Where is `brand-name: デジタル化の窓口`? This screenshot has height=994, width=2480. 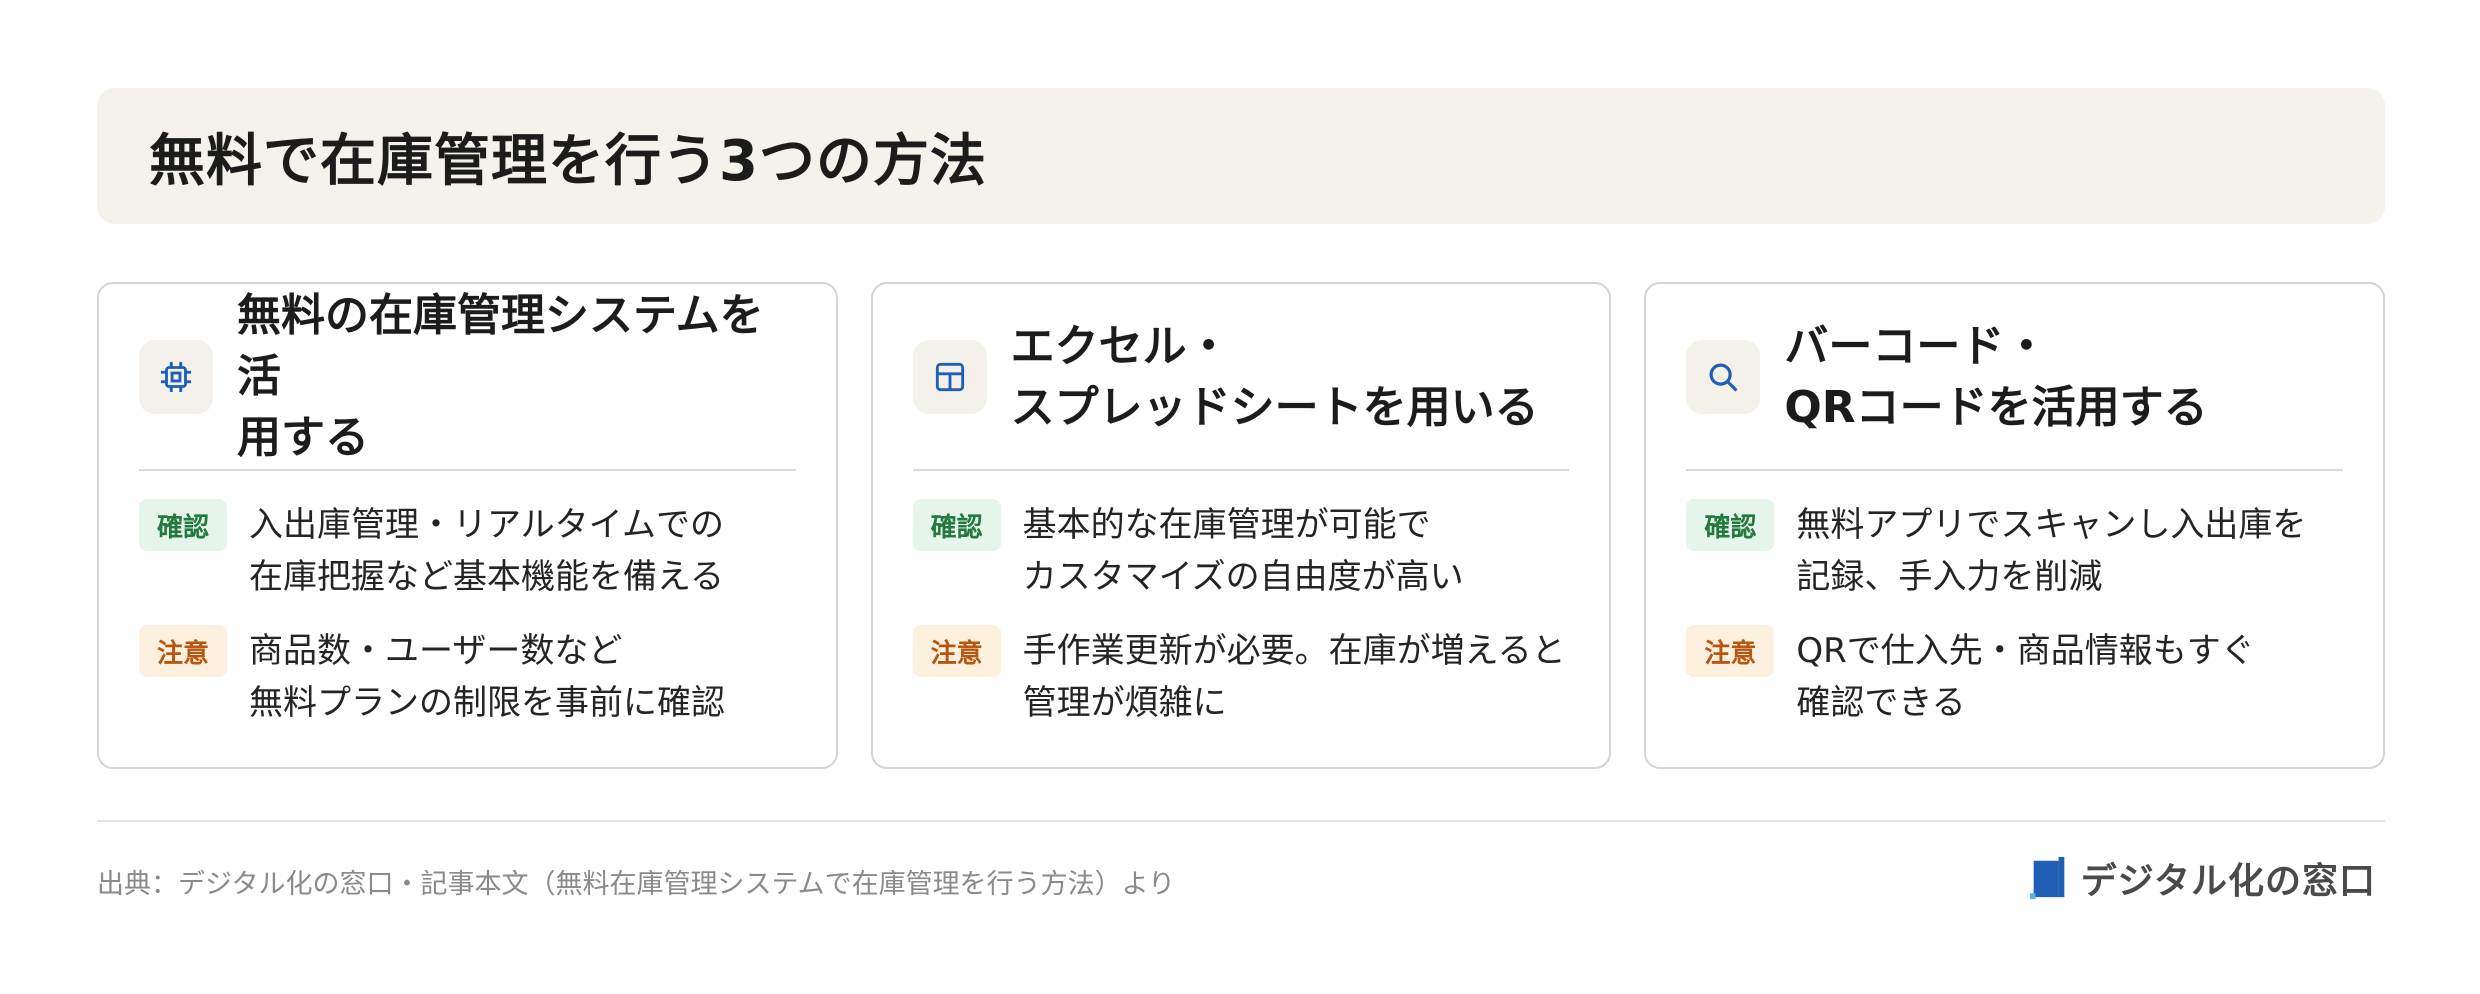
brand-name: デジタル化の窓口 is located at coordinates (2228, 881).